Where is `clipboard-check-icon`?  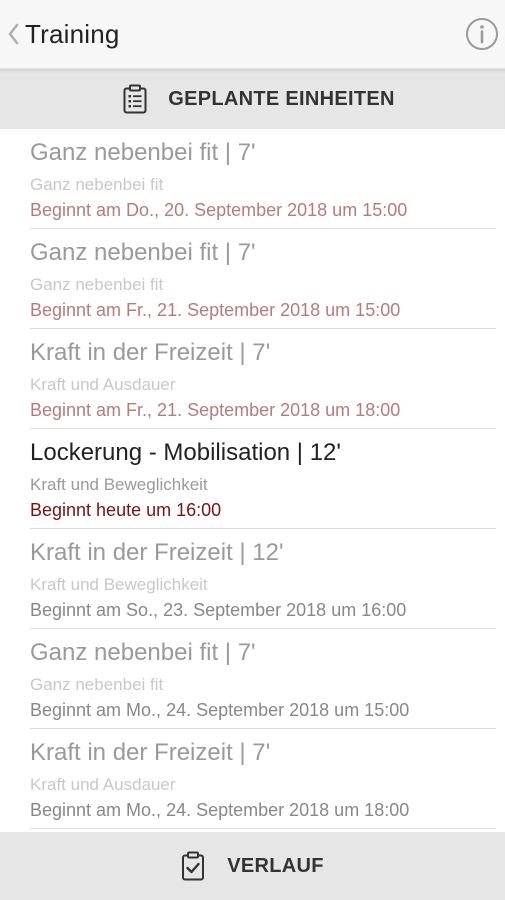 clipboard-check-icon is located at coordinates (193, 866).